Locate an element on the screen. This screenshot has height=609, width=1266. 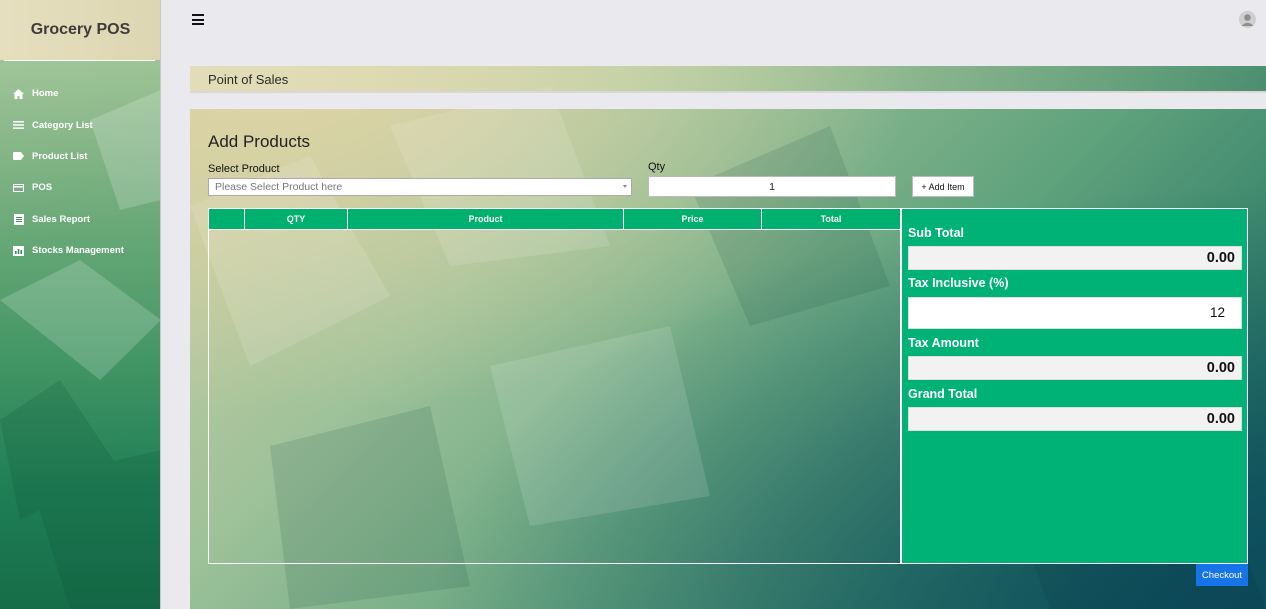
chevron-down-icon is located at coordinates (625, 186).